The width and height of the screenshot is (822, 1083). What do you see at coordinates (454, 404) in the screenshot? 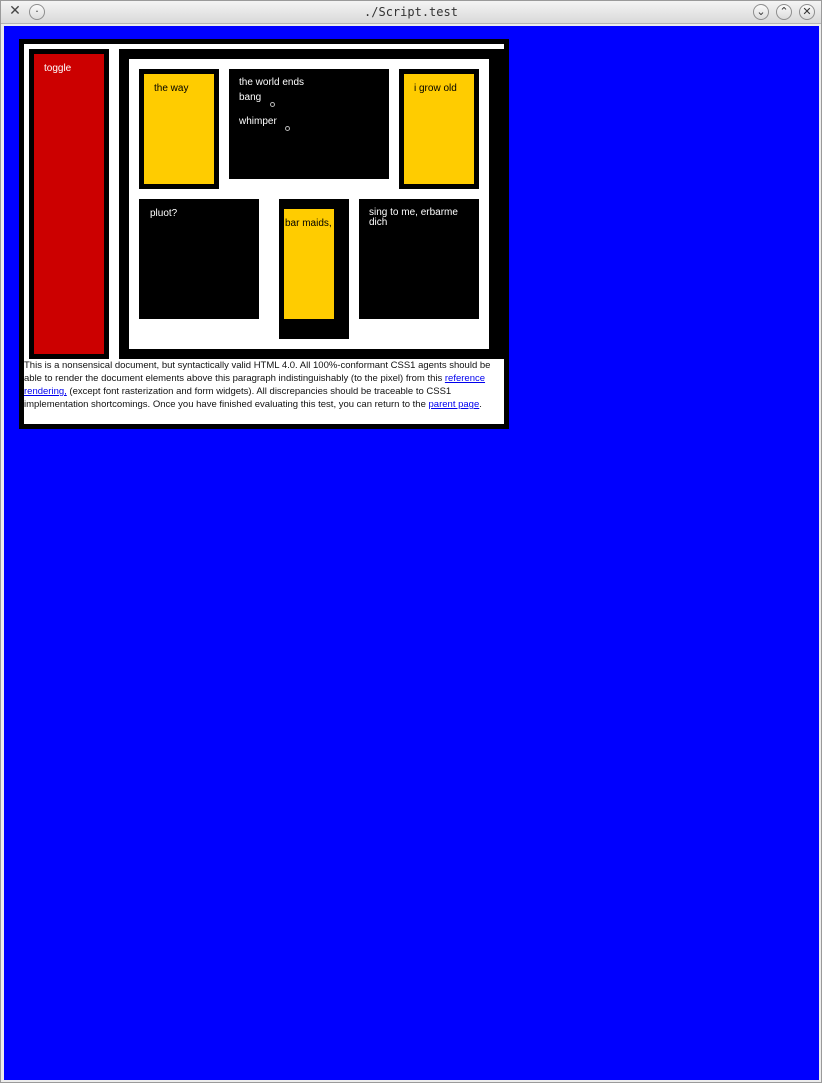
I see `parent-page-link: parent page` at bounding box center [454, 404].